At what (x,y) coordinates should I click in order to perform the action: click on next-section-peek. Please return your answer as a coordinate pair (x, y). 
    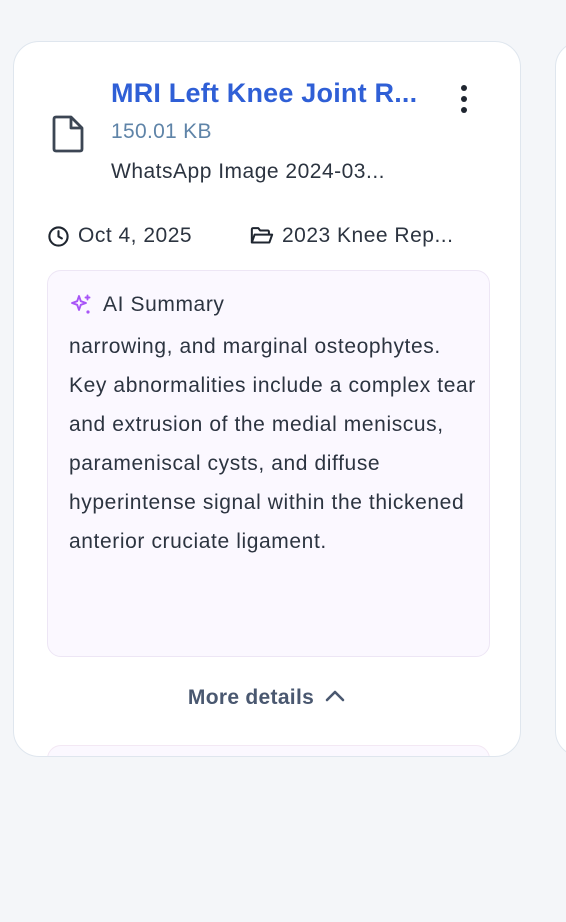
    Looking at the image, I should click on (268, 750).